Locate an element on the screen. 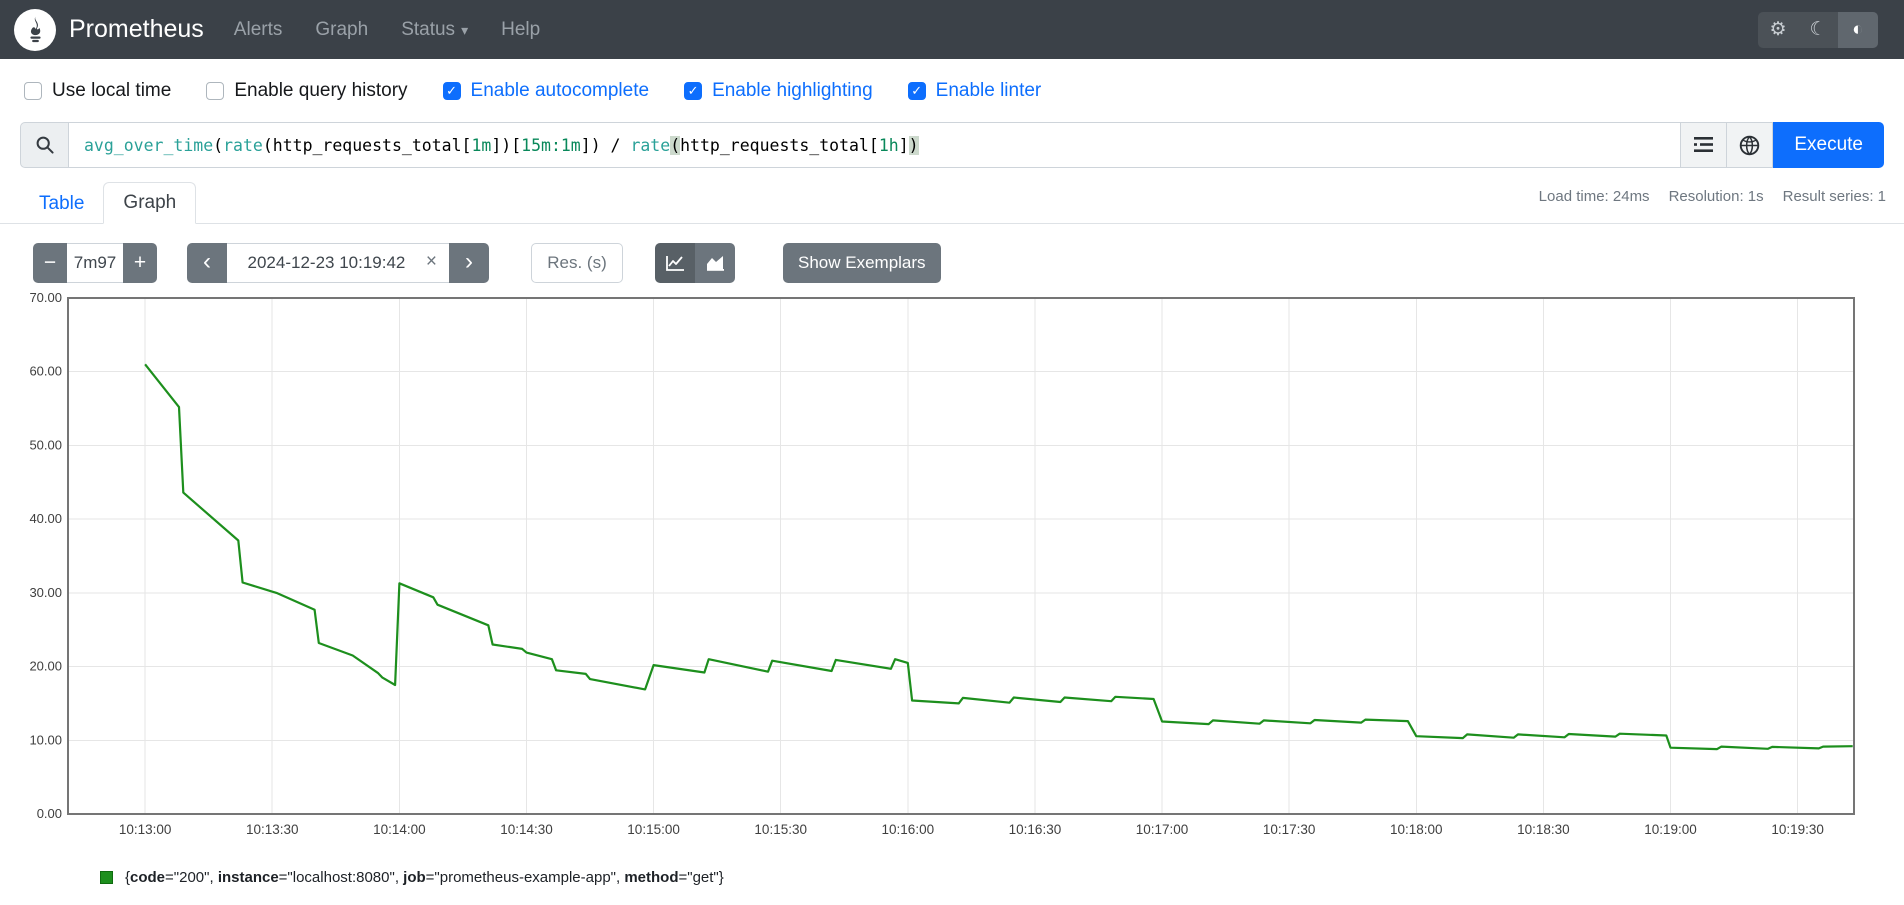 The height and width of the screenshot is (905, 1904). range-selector: − + is located at coordinates (95, 263).